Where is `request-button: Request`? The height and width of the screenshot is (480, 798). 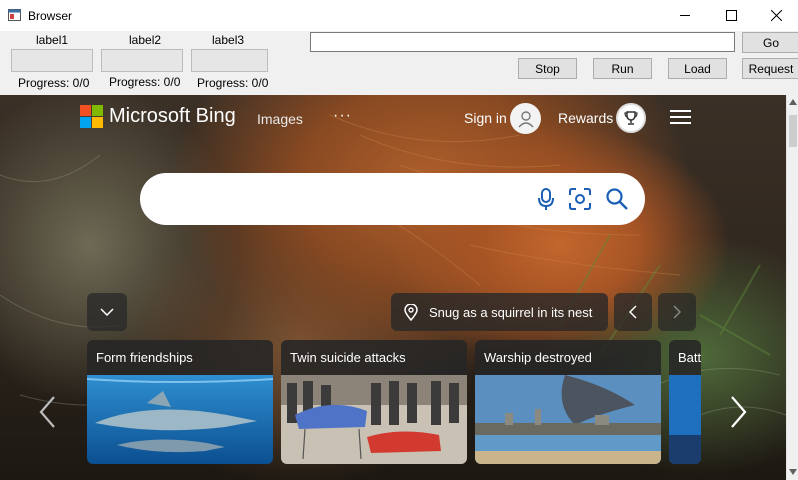
request-button: Request is located at coordinates (770, 68).